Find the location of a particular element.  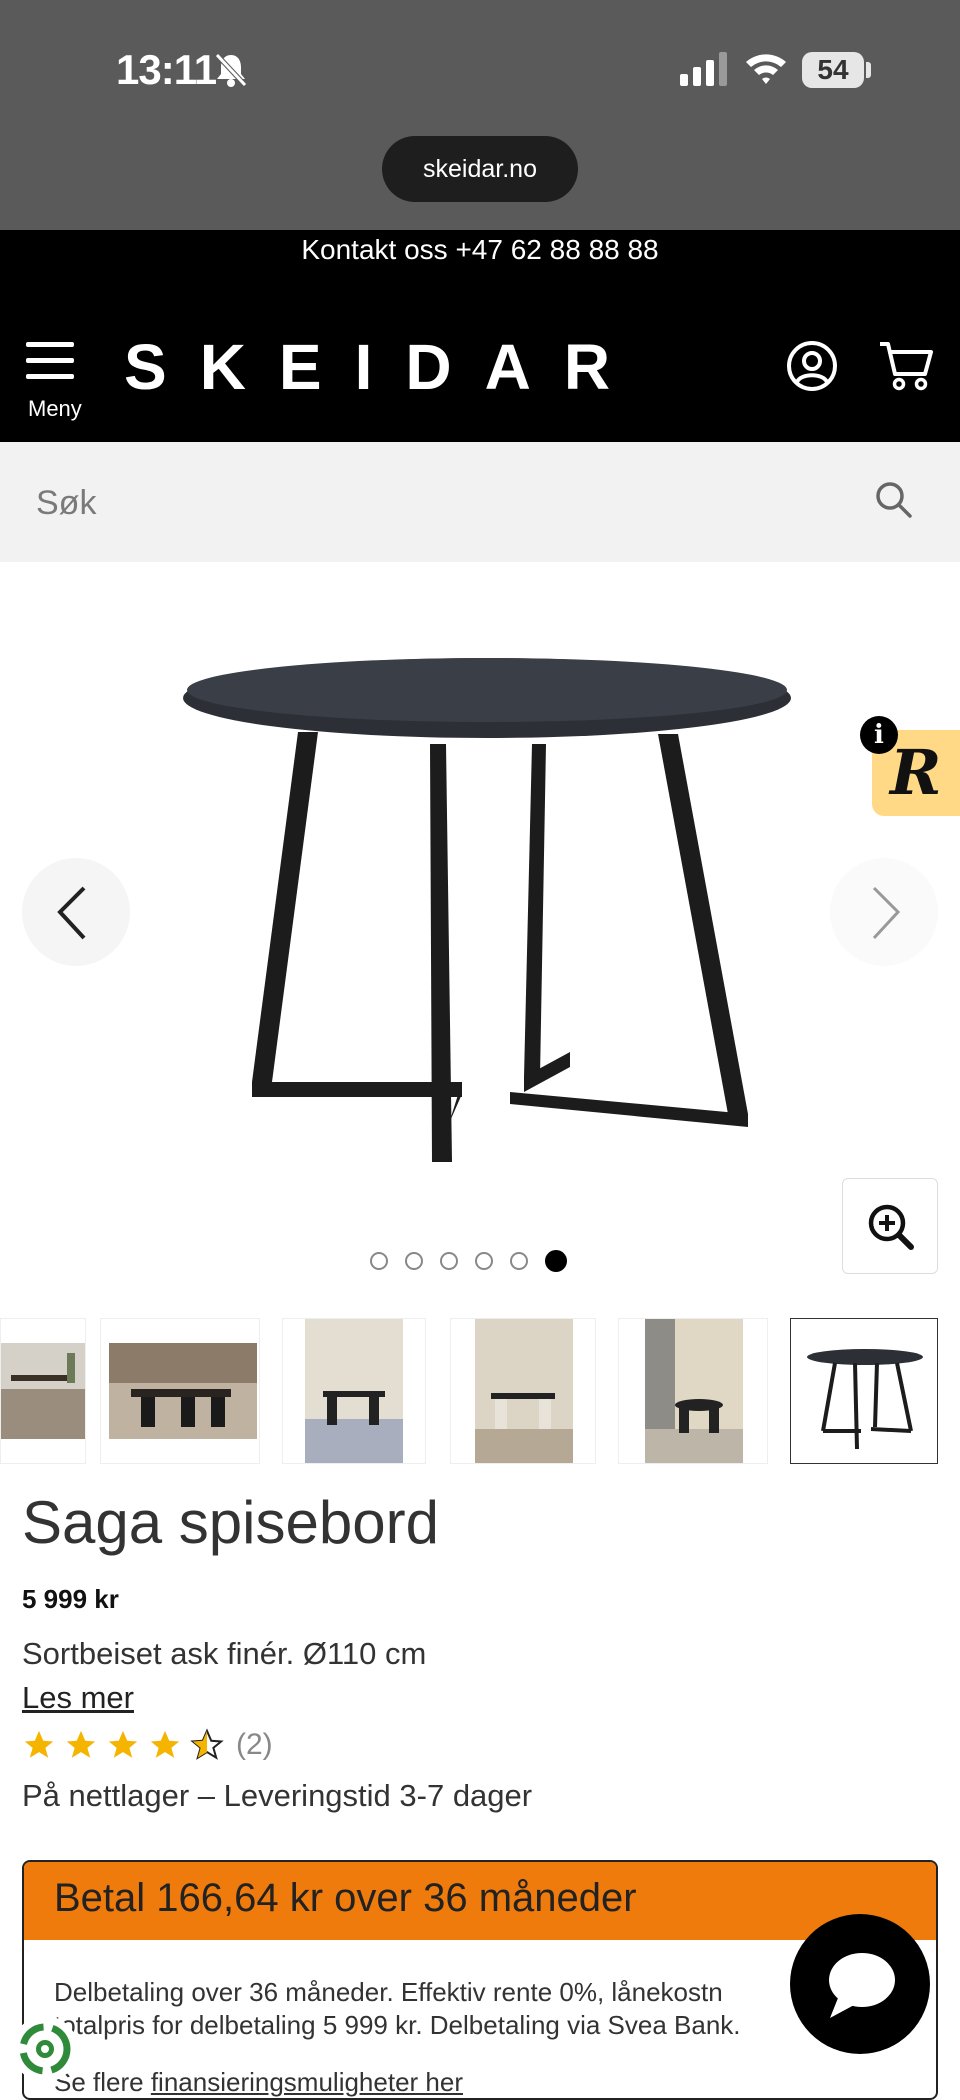

next-image-button is located at coordinates (884, 912).